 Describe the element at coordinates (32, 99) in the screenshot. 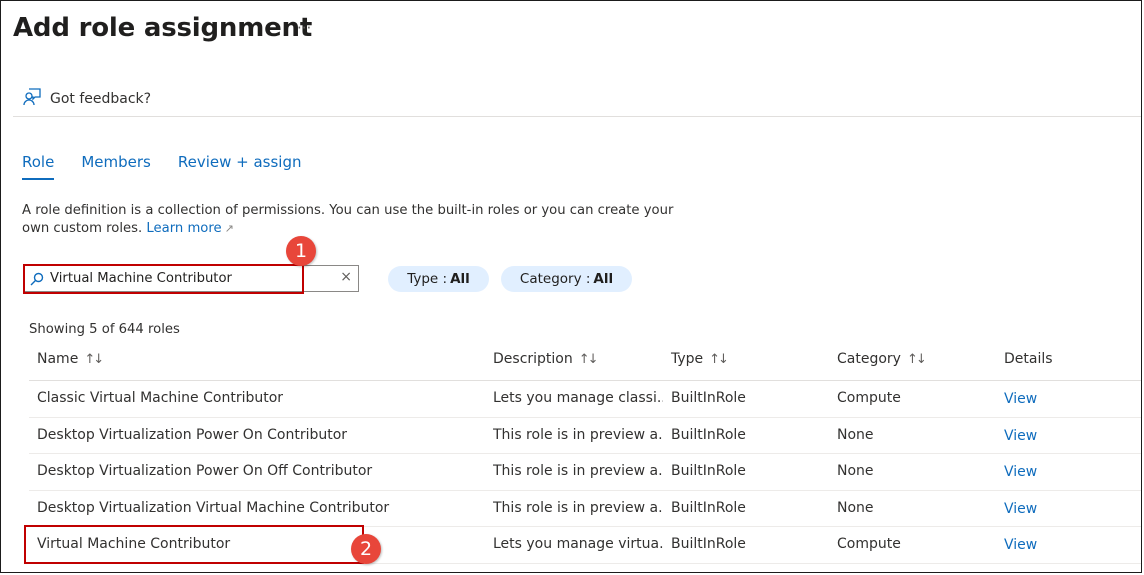

I see `feedback-person-icon` at that location.